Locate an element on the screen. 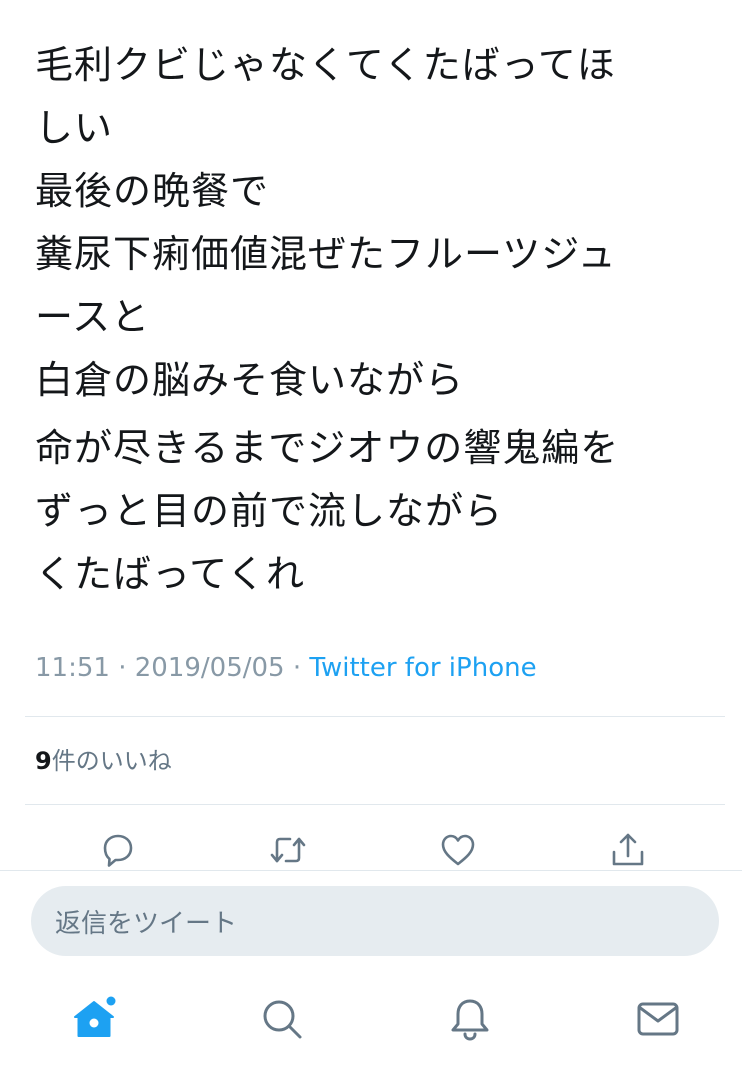 This screenshot has width=742, height=1068. reply-input: 返信をツイート is located at coordinates (375, 921).